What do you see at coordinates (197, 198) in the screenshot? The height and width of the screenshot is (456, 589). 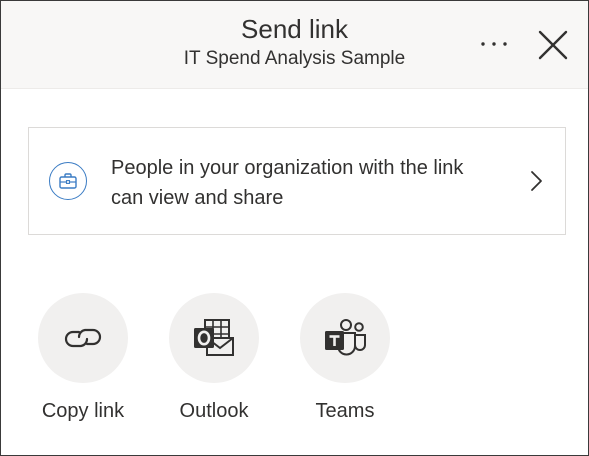 I see `permission-line-2: can view and share` at bounding box center [197, 198].